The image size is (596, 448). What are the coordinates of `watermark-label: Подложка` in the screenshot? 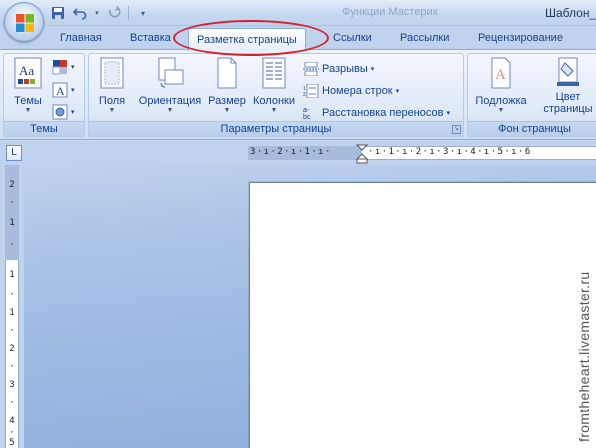 It's located at (501, 101).